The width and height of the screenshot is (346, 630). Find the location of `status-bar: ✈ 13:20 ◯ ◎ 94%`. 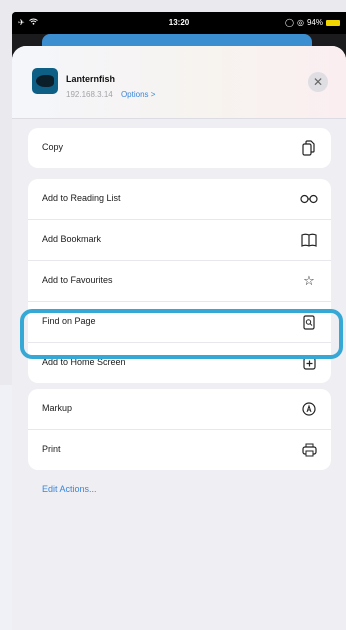

status-bar: ✈ 13:20 ◯ ◎ 94% is located at coordinates (179, 23).